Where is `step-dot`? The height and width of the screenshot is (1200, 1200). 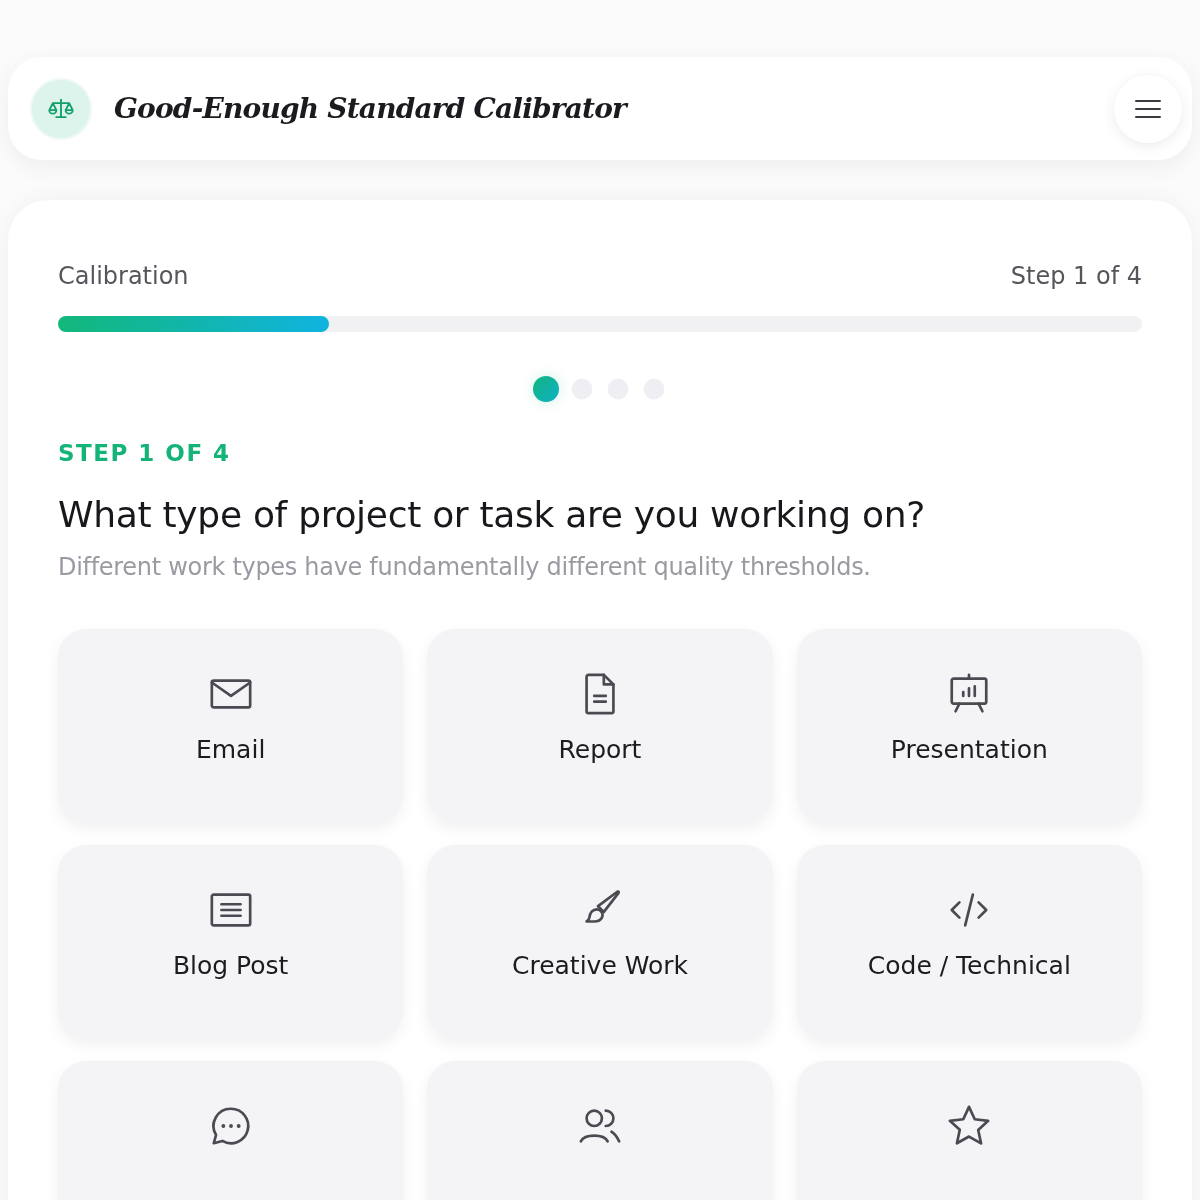
step-dot is located at coordinates (546, 389).